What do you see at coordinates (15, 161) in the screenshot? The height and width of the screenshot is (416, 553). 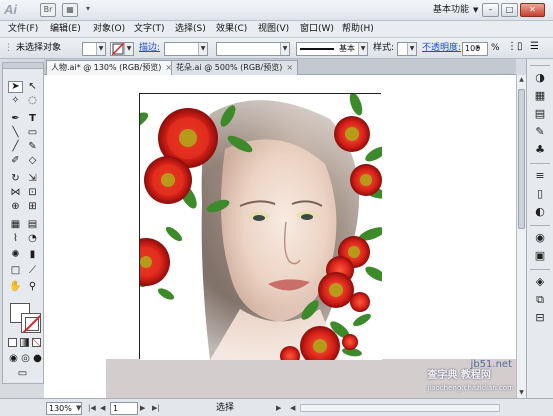 I see `blob-brush-tool-icon: ✐` at bounding box center [15, 161].